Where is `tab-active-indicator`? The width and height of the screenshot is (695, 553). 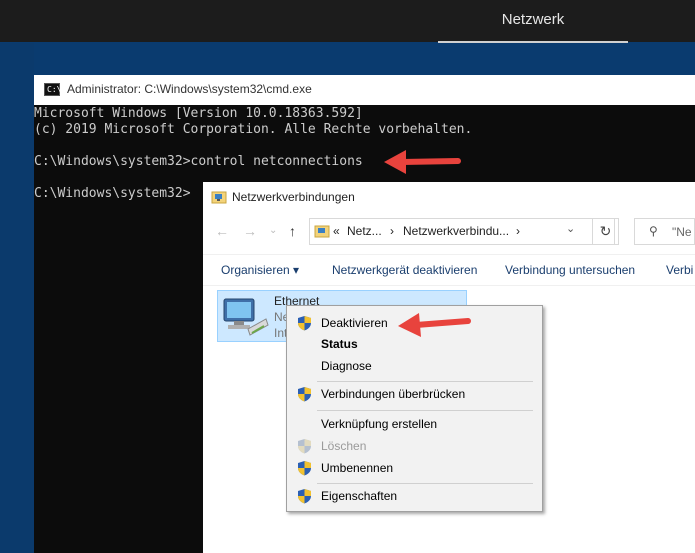
tab-active-indicator is located at coordinates (533, 42).